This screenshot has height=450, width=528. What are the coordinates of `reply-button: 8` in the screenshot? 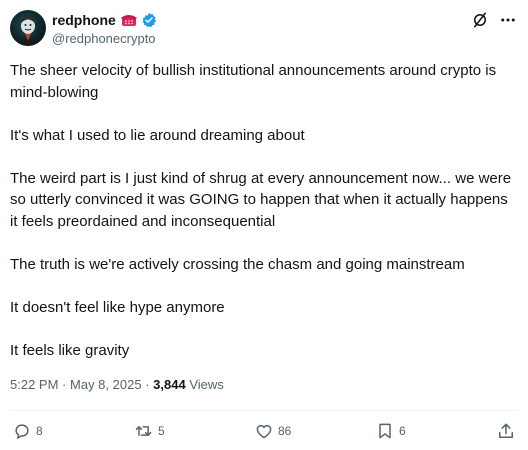 It's located at (27, 431).